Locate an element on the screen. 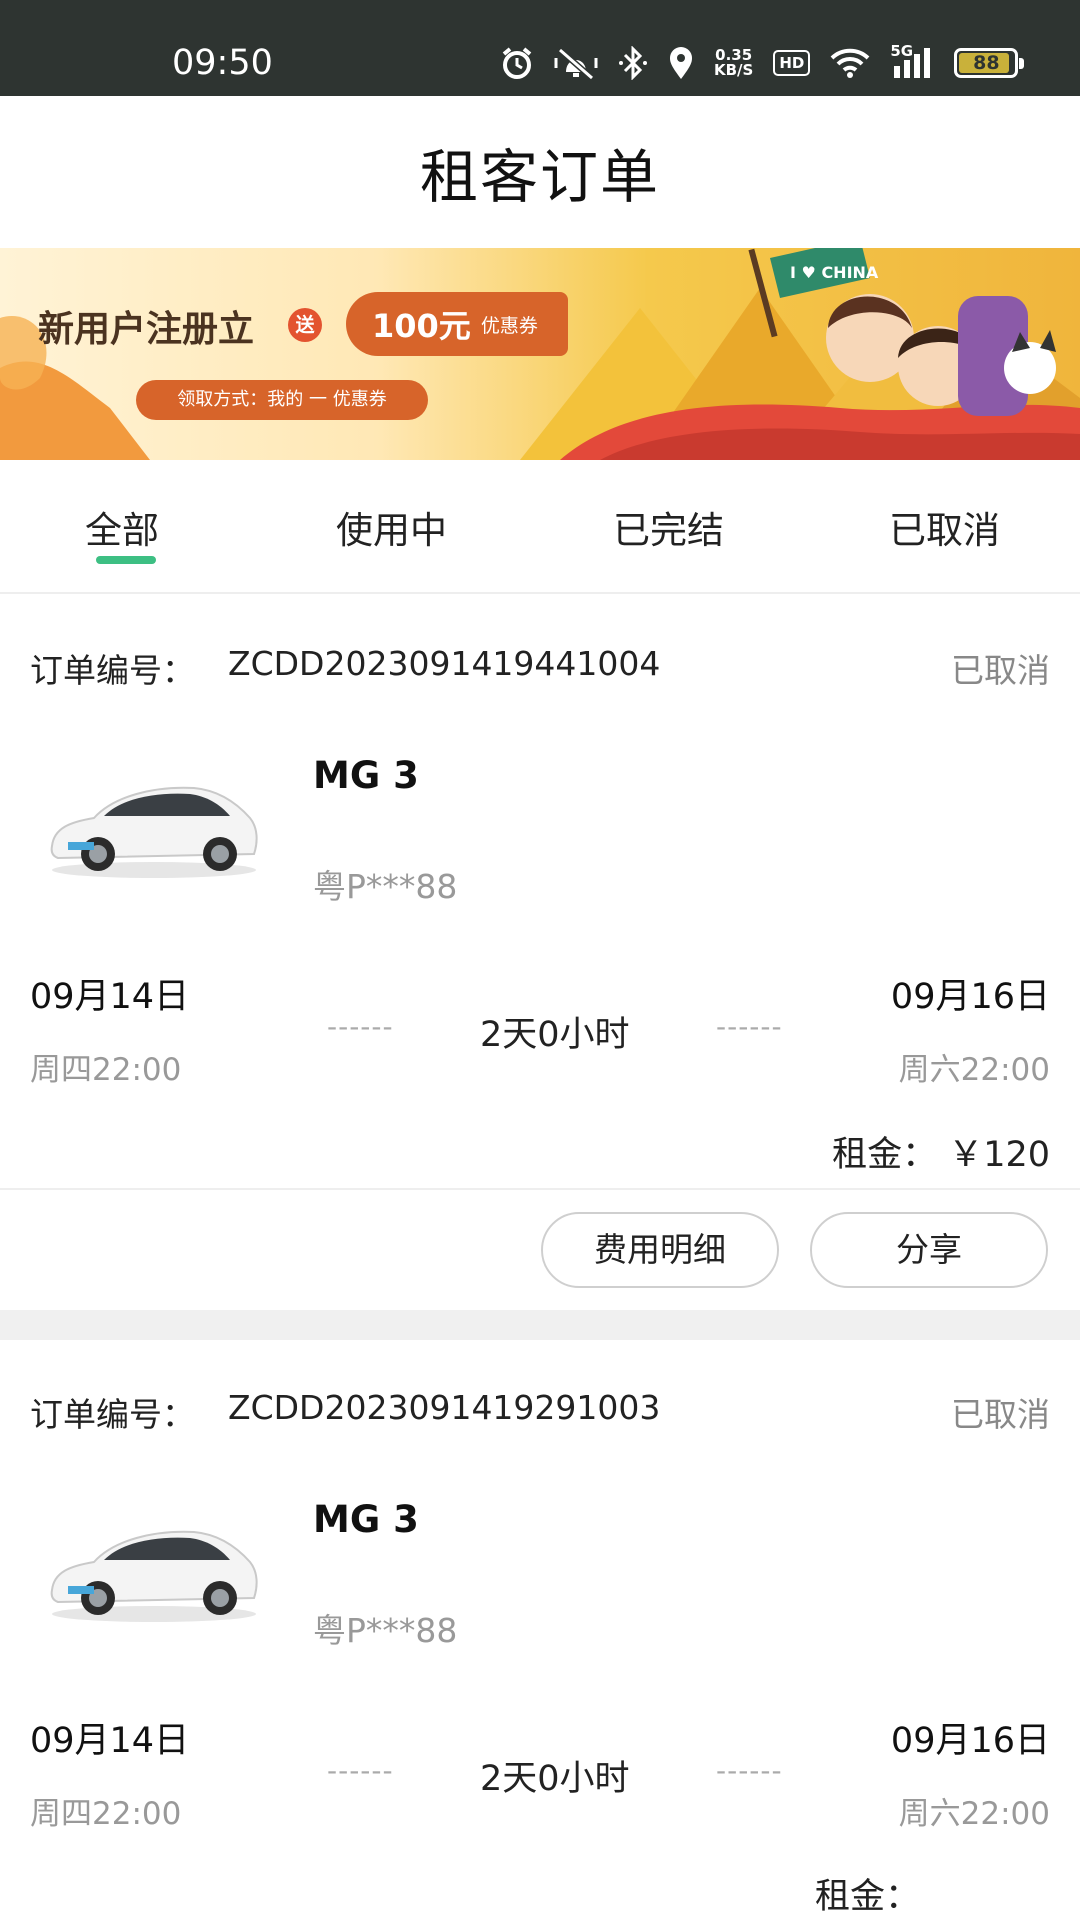 The image size is (1080, 1920). cellular-signal: 5G is located at coordinates (912, 61).